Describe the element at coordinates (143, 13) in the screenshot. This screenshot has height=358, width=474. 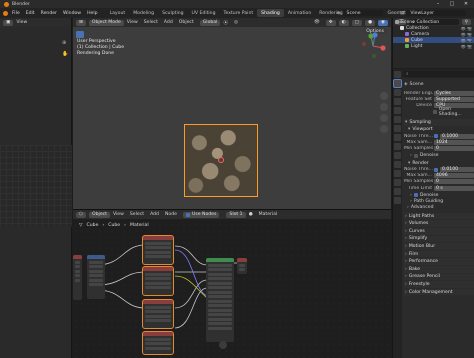
I see `workspace-tab-modeling: Modeling` at that location.